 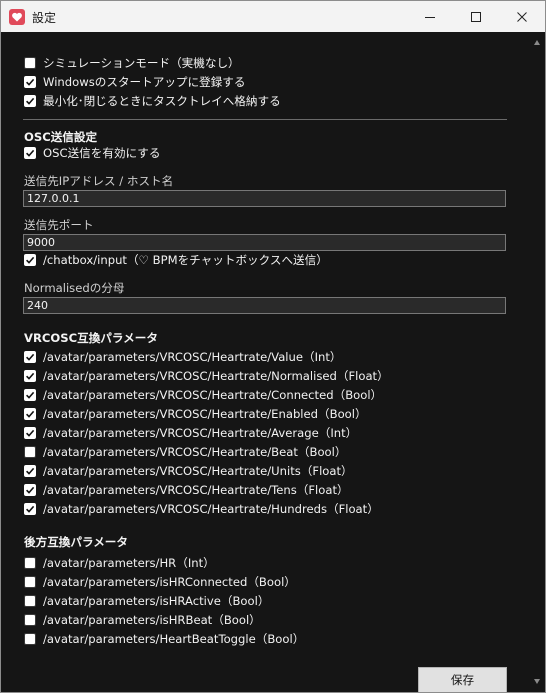 I want to click on checkbox-label: Windowsのスタートアップに登録する, so click(x=144, y=82).